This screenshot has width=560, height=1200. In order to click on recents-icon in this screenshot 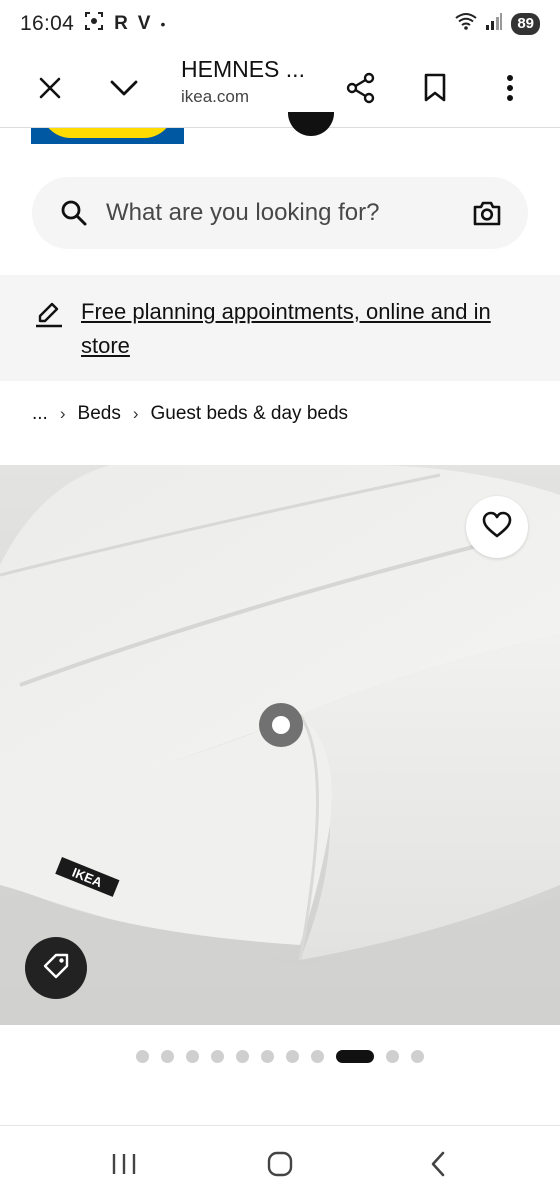, I will do `click(124, 1164)`.